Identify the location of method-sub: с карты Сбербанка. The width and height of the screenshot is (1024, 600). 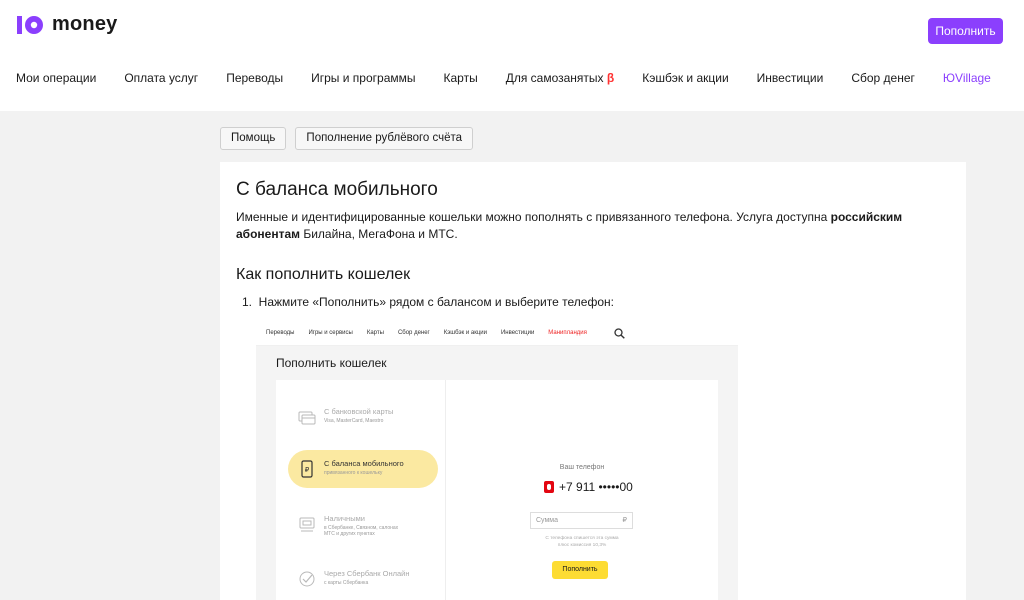
(346, 583).